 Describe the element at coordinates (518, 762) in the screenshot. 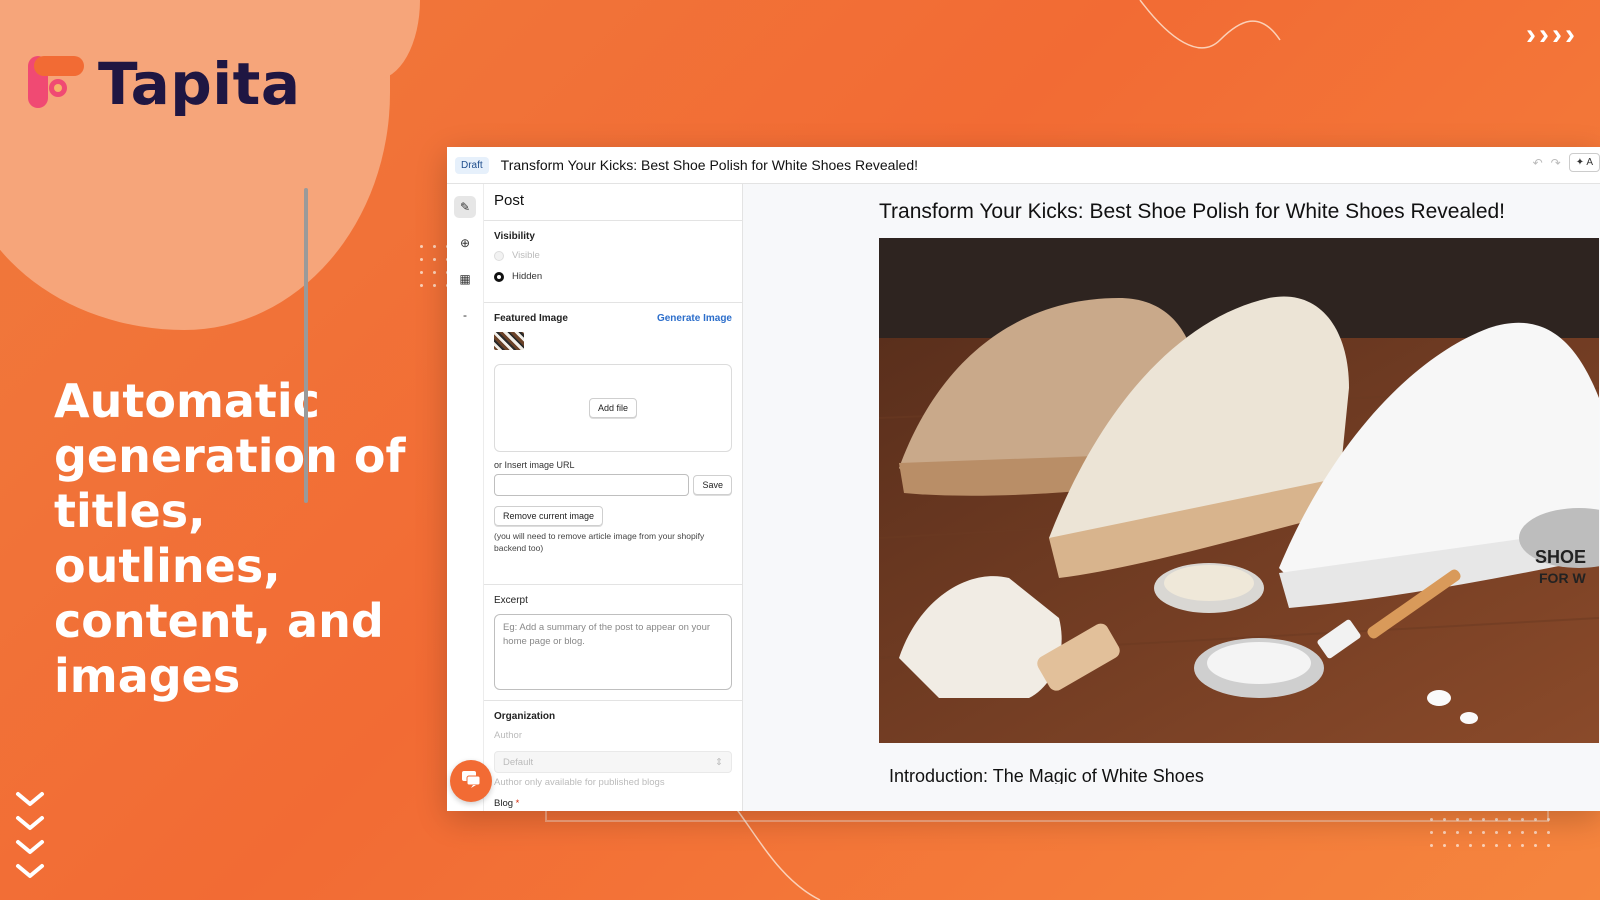

I see `author-select-value: Default` at that location.